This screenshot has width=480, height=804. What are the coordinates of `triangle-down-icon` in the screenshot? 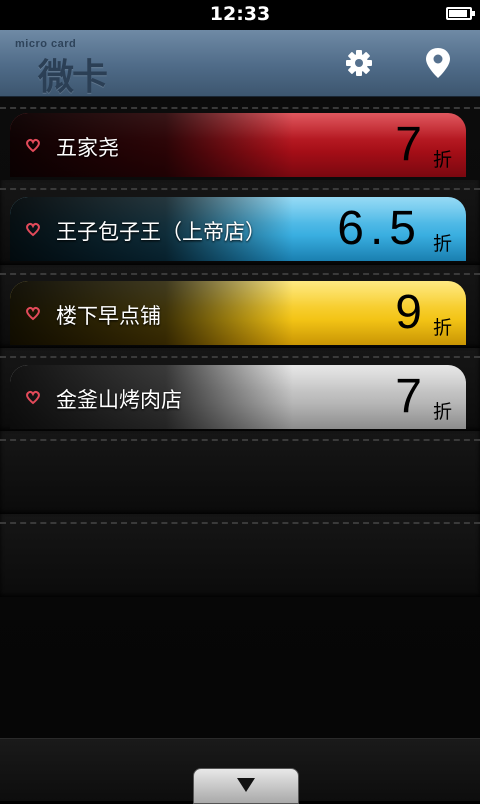 It's located at (246, 785).